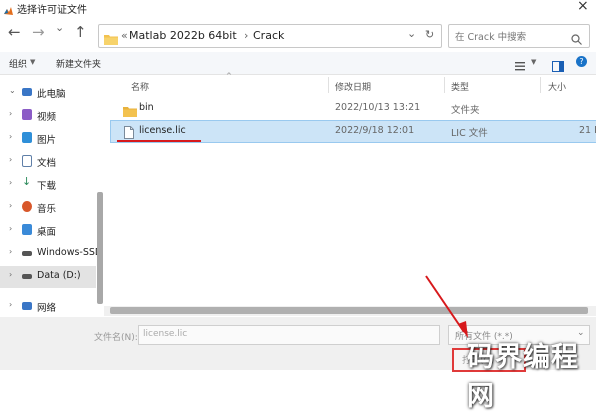  What do you see at coordinates (59, 275) in the screenshot?
I see `sidebar-item-label: Data (D:)` at bounding box center [59, 275].